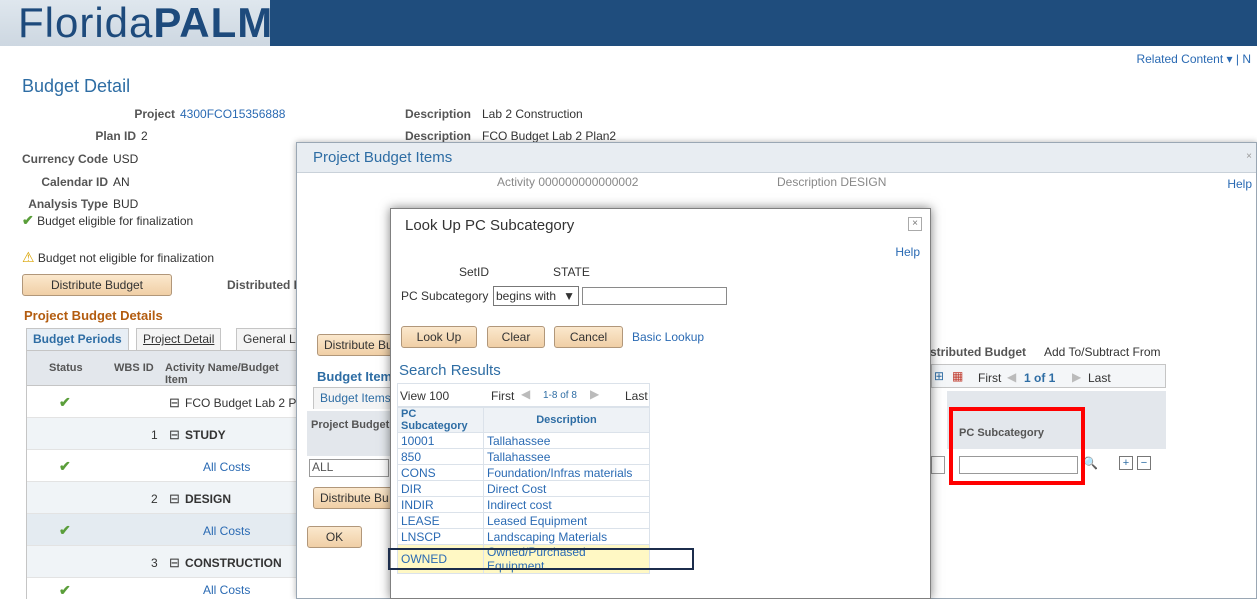 This screenshot has height=599, width=1257. I want to click on table-row: 1 ⊟ STUDY, so click(163, 434).